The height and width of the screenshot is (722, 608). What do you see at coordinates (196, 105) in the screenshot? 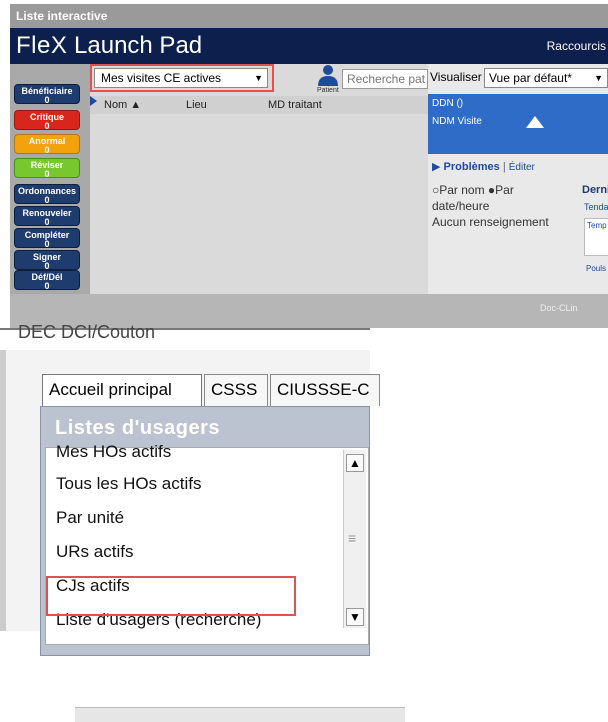
I see `column-header-lieu: Lieu` at bounding box center [196, 105].